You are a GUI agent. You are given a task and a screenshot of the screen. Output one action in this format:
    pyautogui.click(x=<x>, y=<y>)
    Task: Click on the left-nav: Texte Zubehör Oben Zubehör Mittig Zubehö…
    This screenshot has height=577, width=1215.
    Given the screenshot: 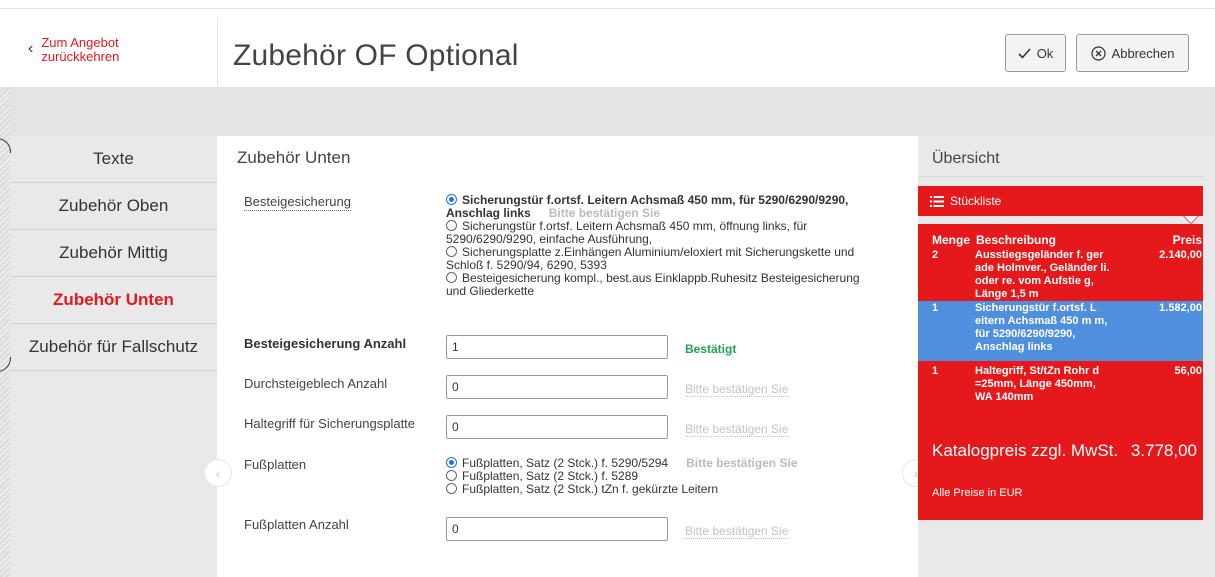 What is the action you would take?
    pyautogui.click(x=113, y=356)
    